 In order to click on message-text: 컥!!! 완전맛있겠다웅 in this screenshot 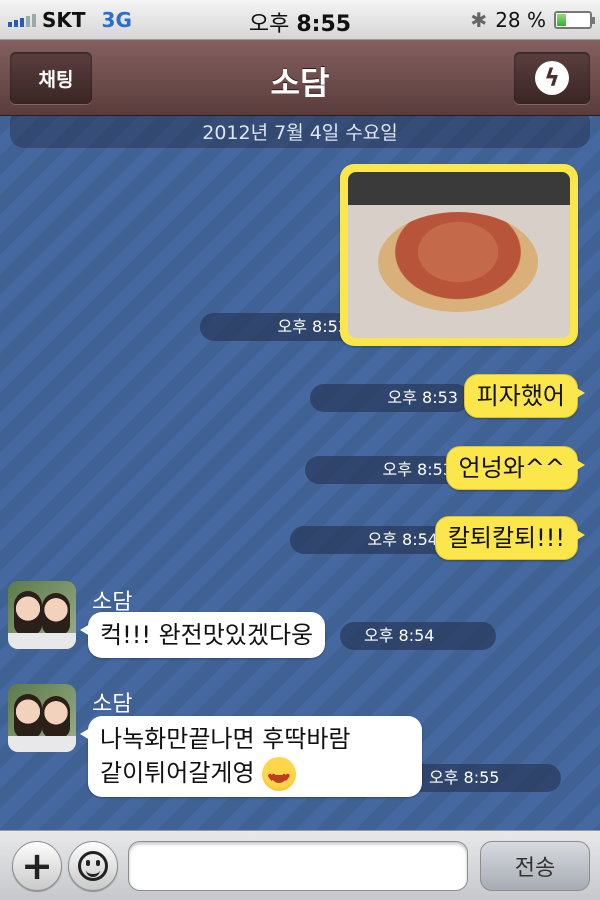, I will do `click(207, 635)`.